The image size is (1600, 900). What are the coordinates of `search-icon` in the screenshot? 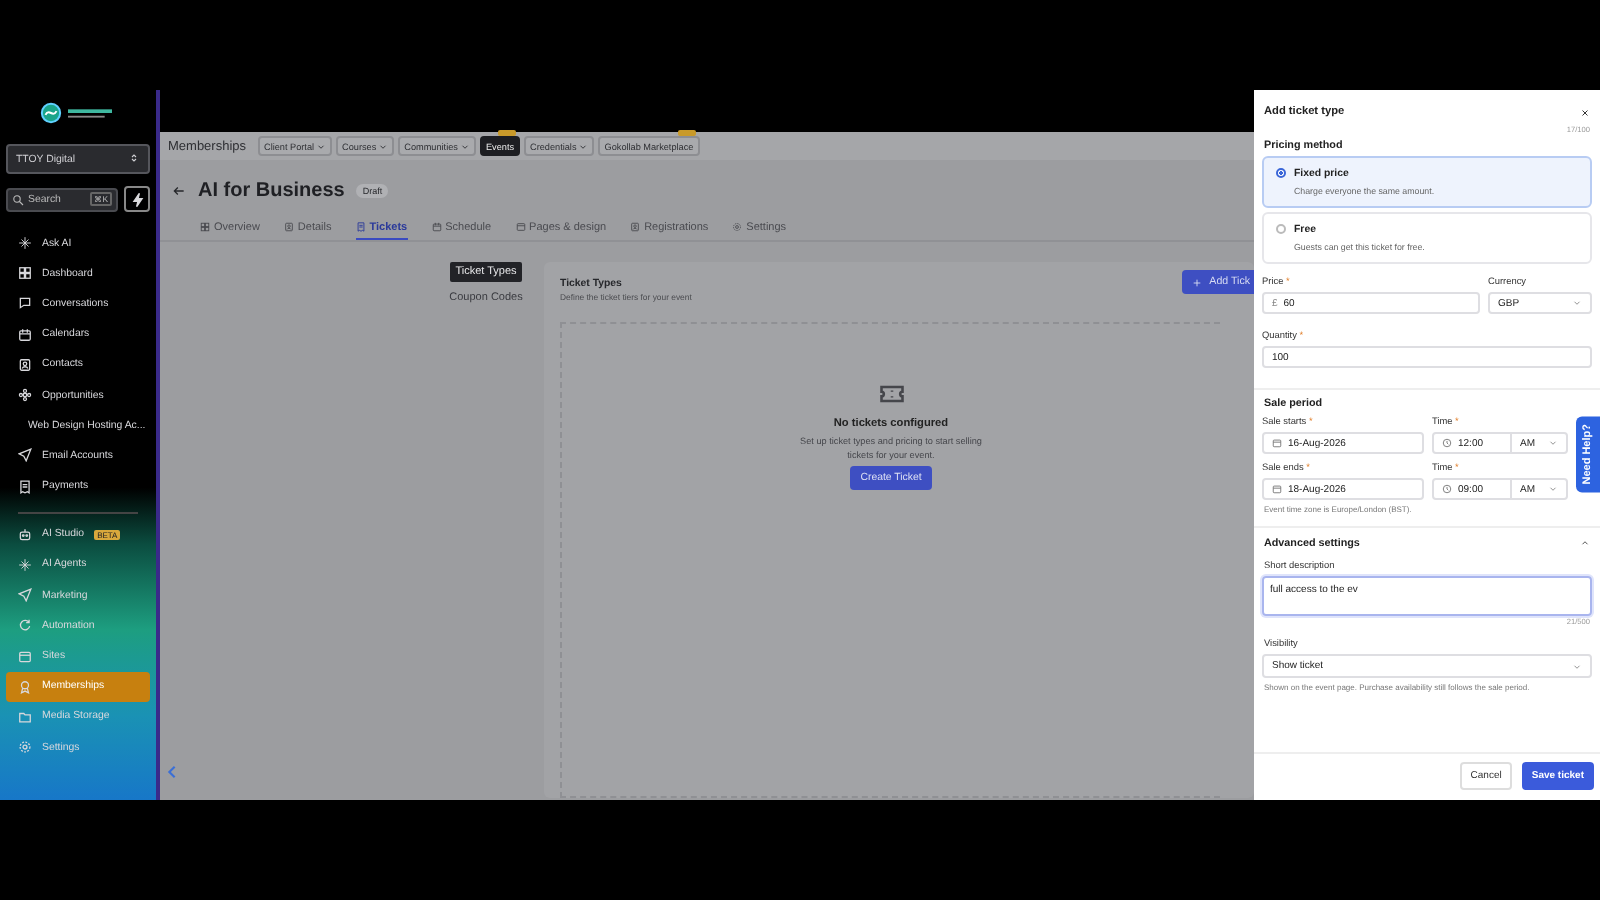 It's located at (18, 199).